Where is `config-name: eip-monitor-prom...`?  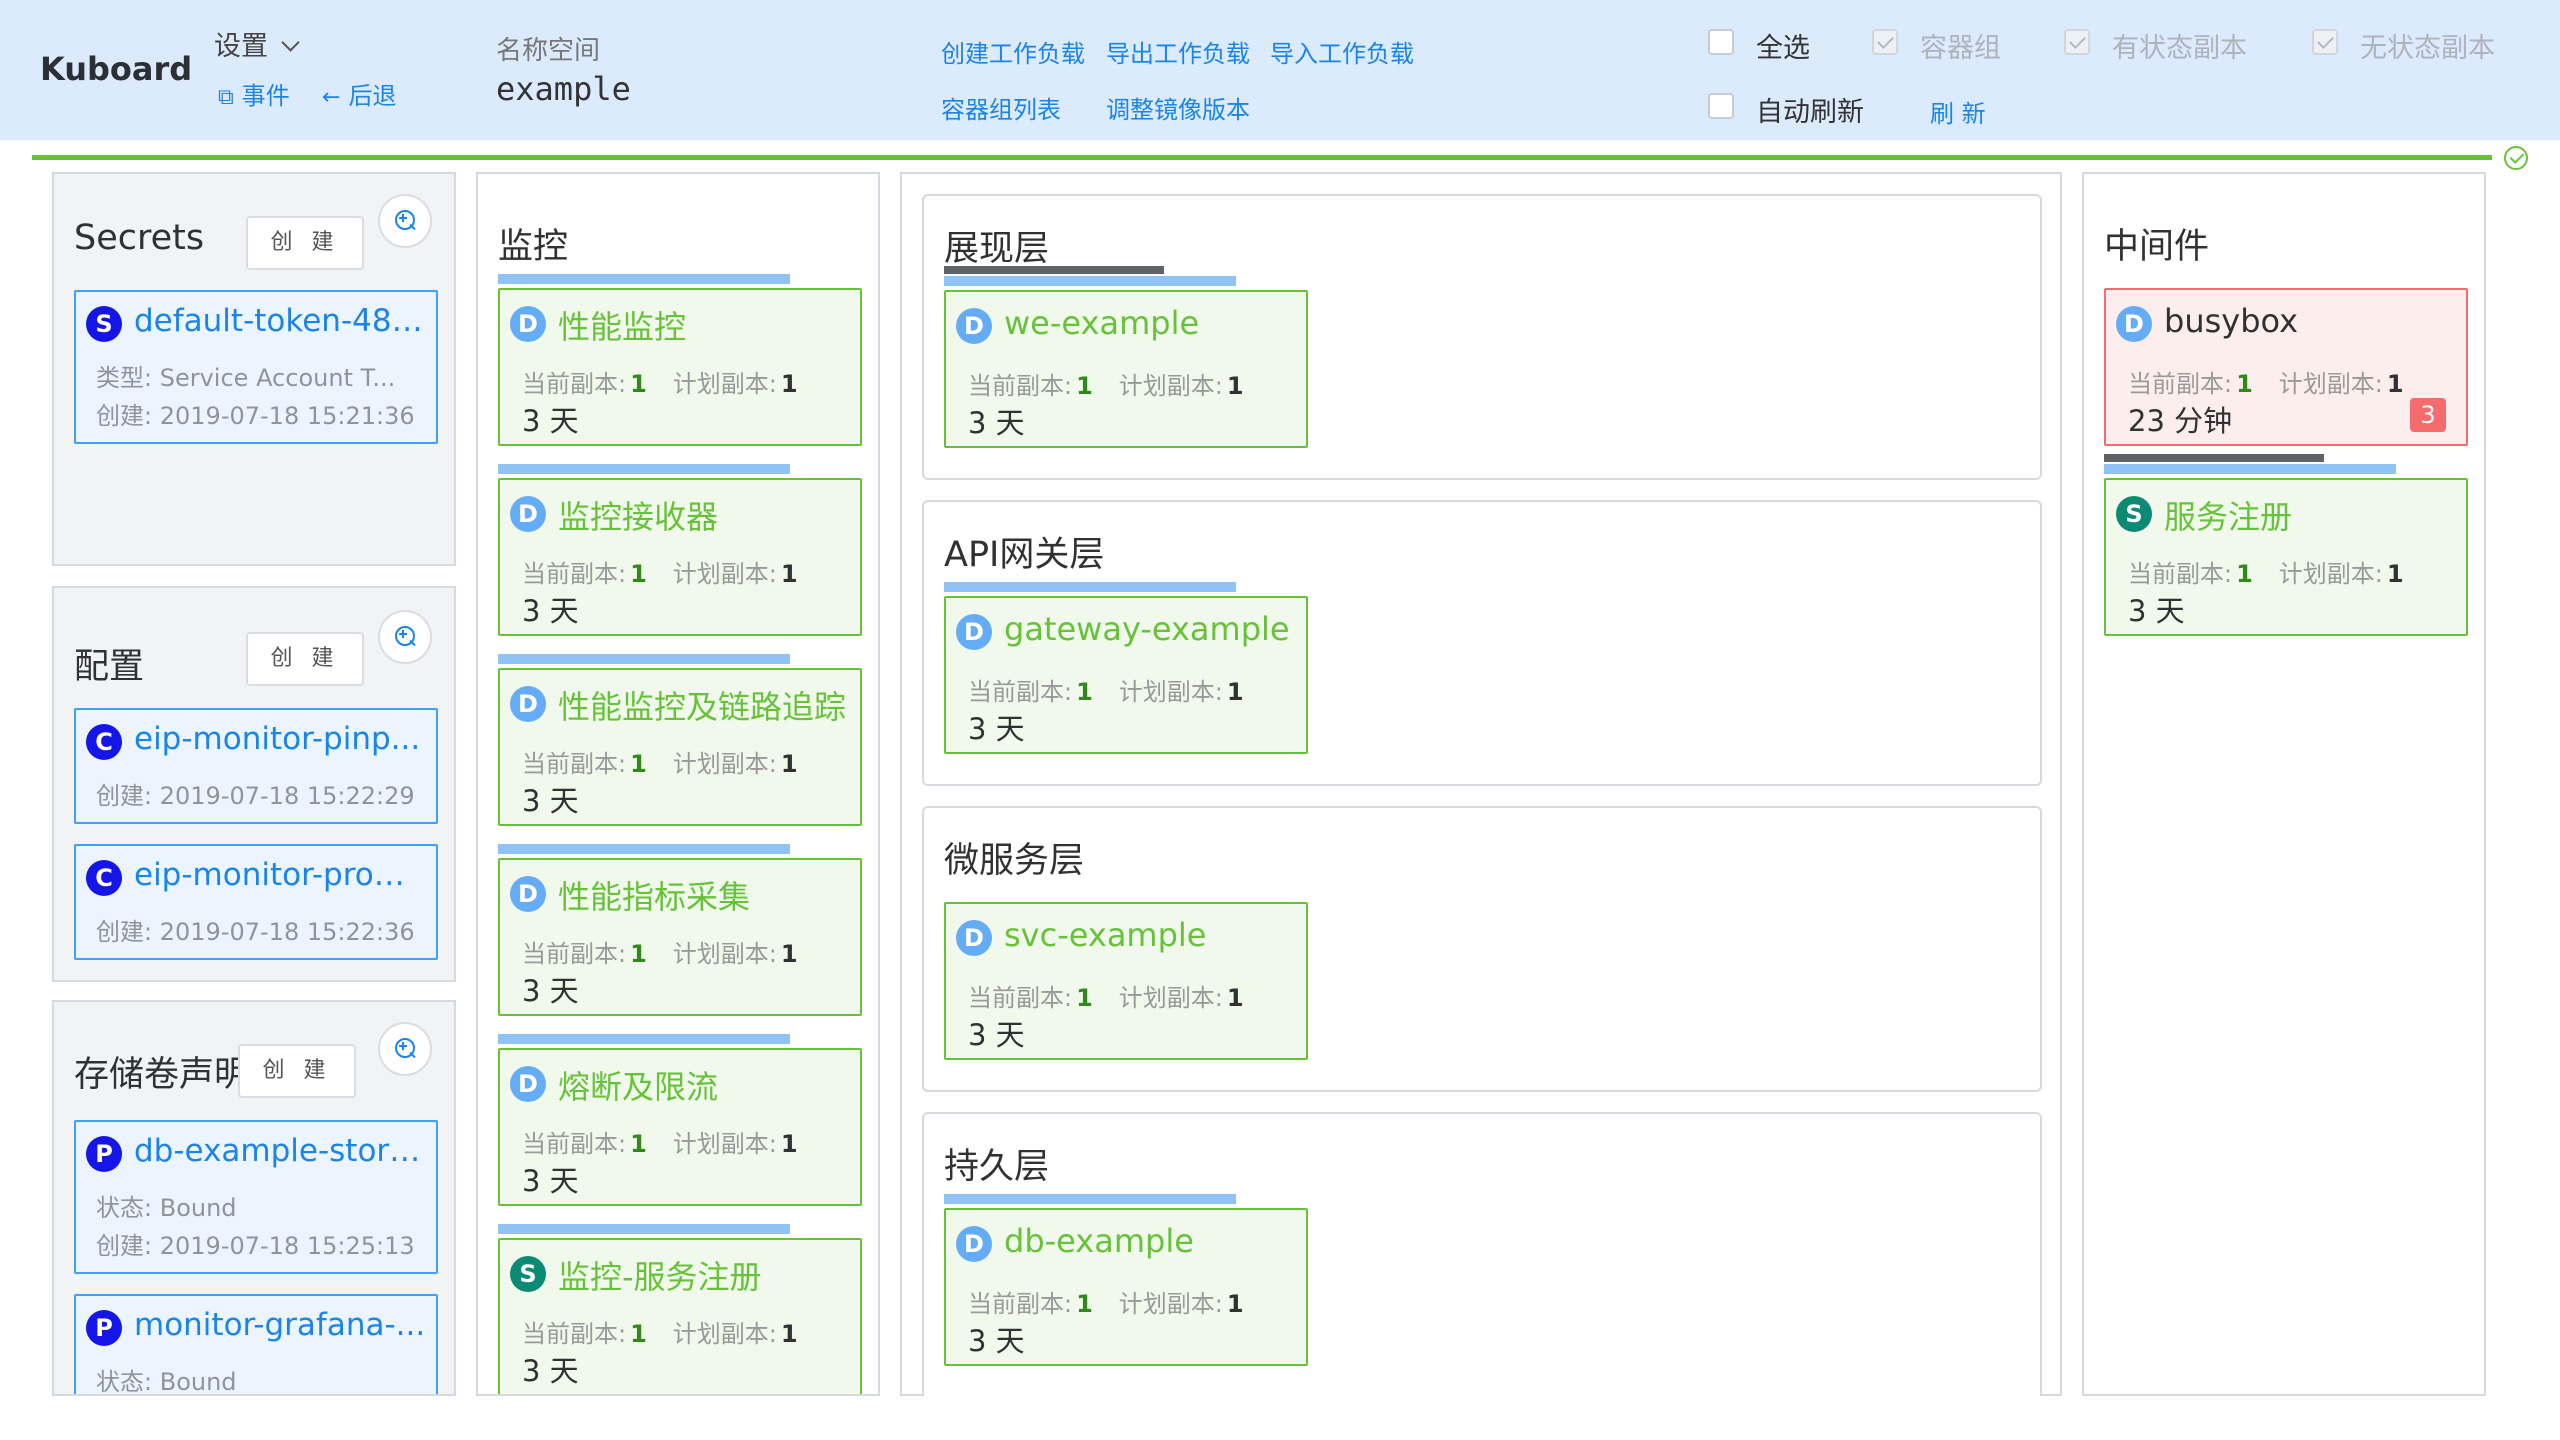 config-name: eip-monitor-prom... is located at coordinates (282, 875).